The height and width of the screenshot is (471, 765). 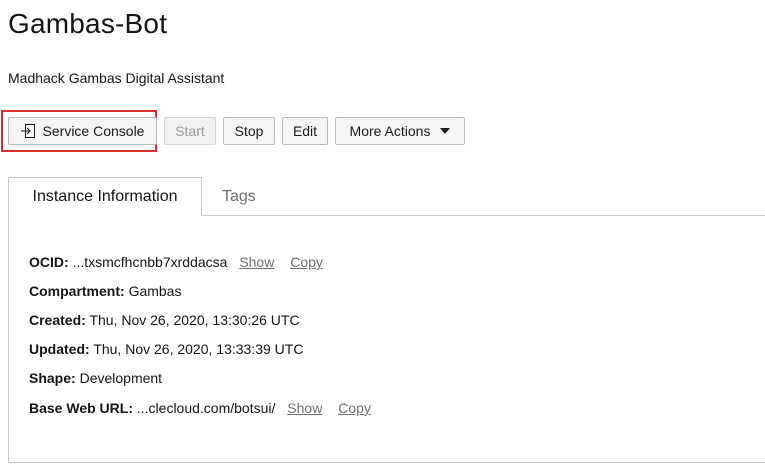 What do you see at coordinates (81, 408) in the screenshot?
I see `base-url-label: Base Web URL:` at bounding box center [81, 408].